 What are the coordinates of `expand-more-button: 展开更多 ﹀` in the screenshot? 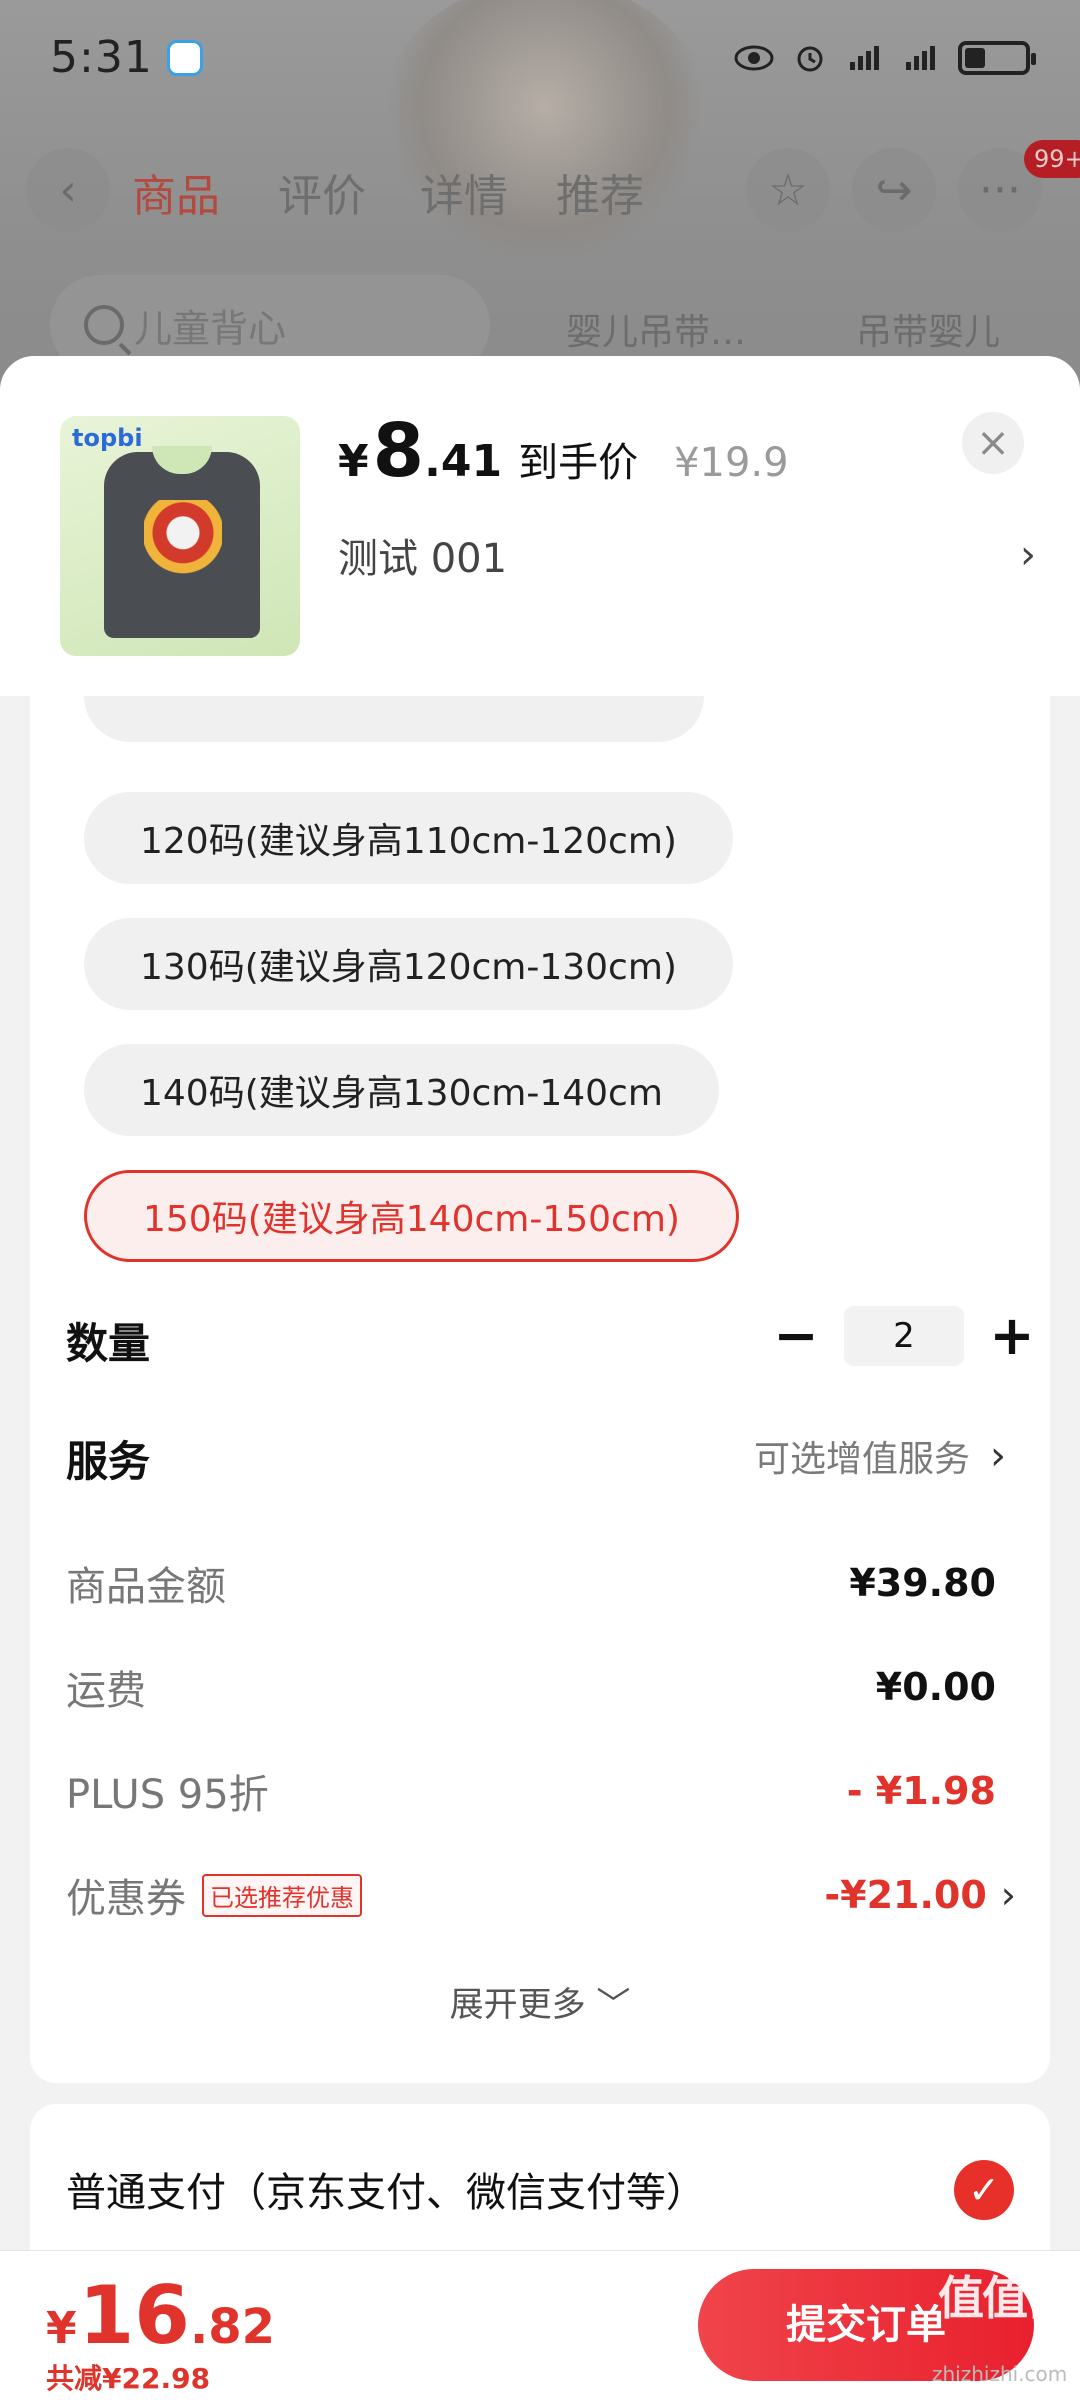 It's located at (540, 2001).